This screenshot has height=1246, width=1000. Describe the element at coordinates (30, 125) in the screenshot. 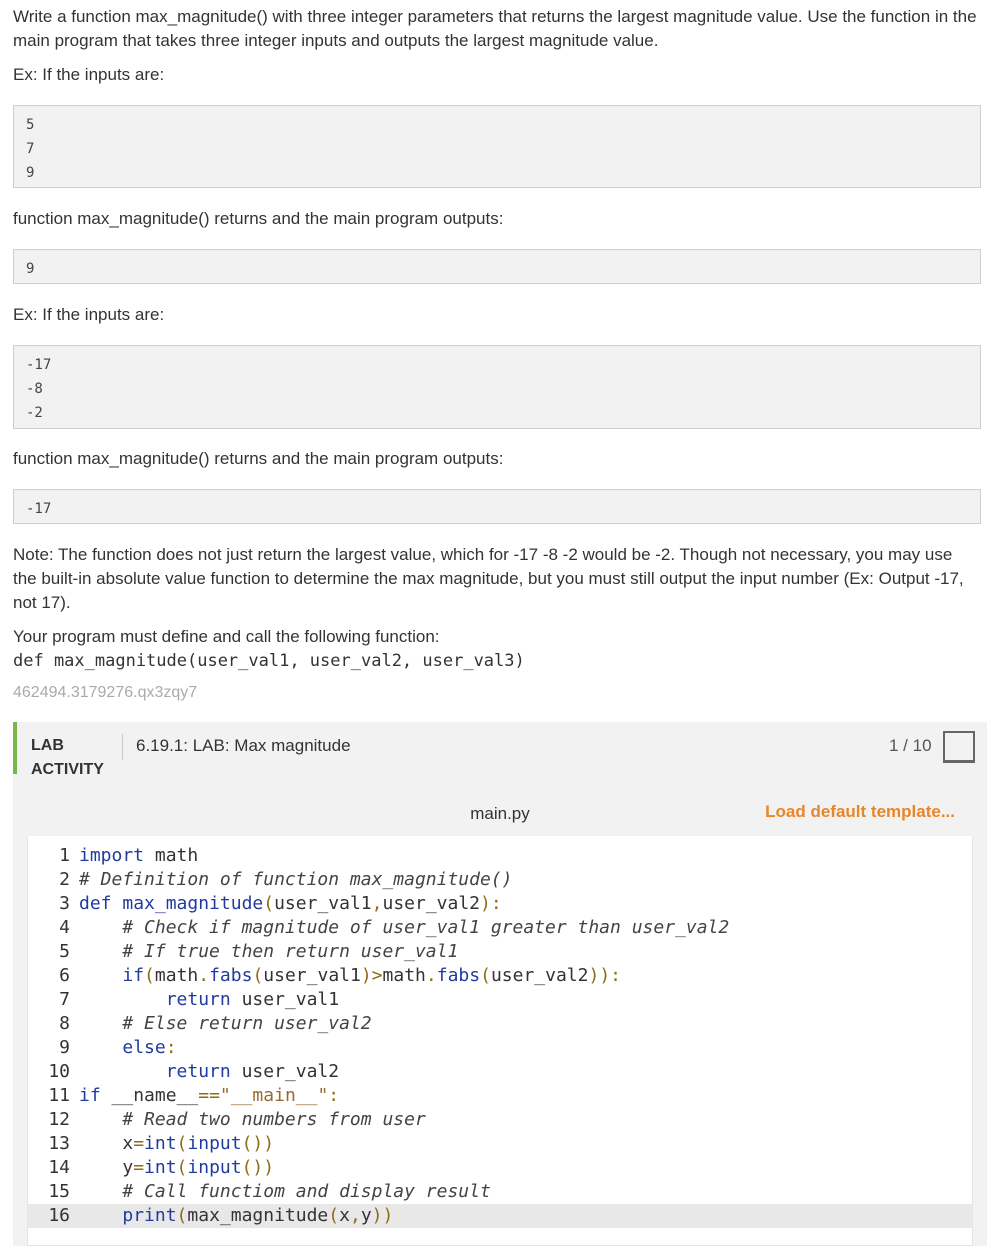

I see `example1-input-line: 5` at that location.